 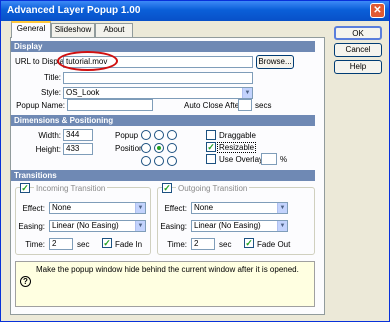 I want to click on fade-out-checkbox: ✓, so click(x=249, y=243).